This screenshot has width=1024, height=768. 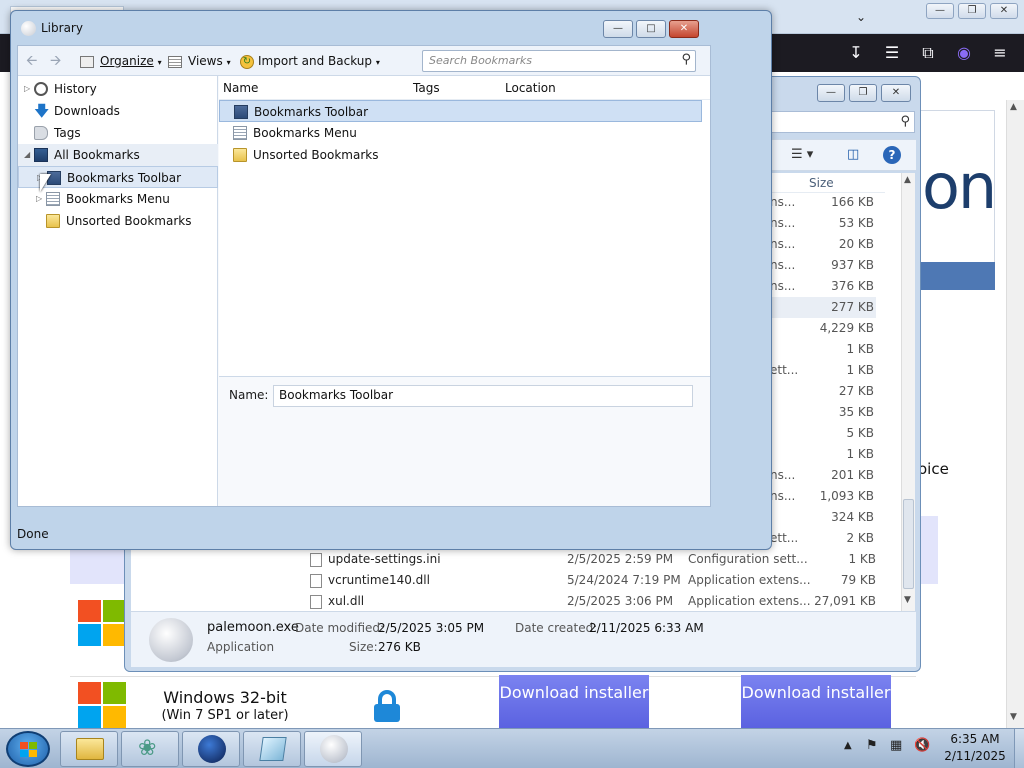 What do you see at coordinates (1000, 53) in the screenshot?
I see `menu-icon: ≡` at bounding box center [1000, 53].